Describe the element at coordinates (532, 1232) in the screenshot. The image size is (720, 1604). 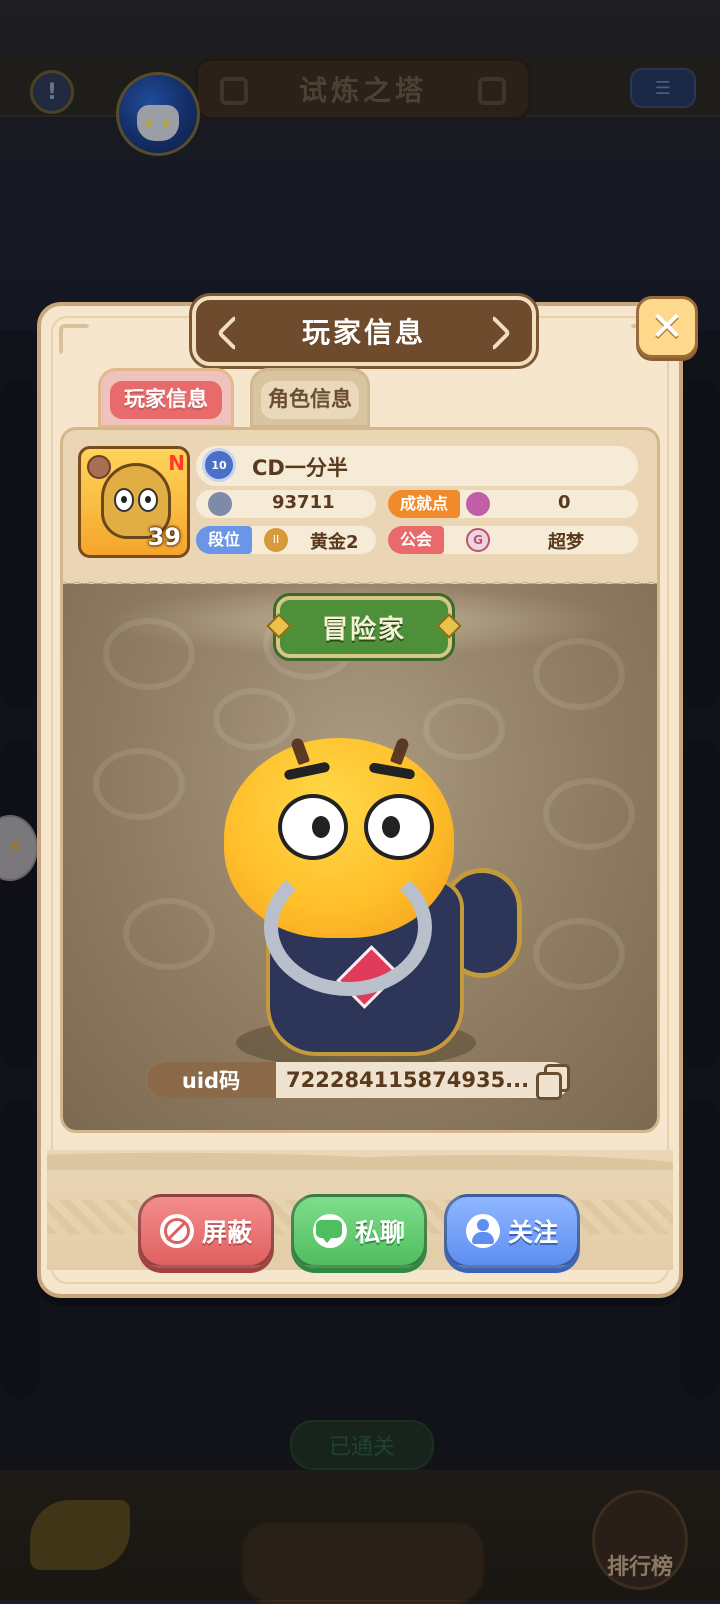
I see `follow-button-label: 关注` at that location.